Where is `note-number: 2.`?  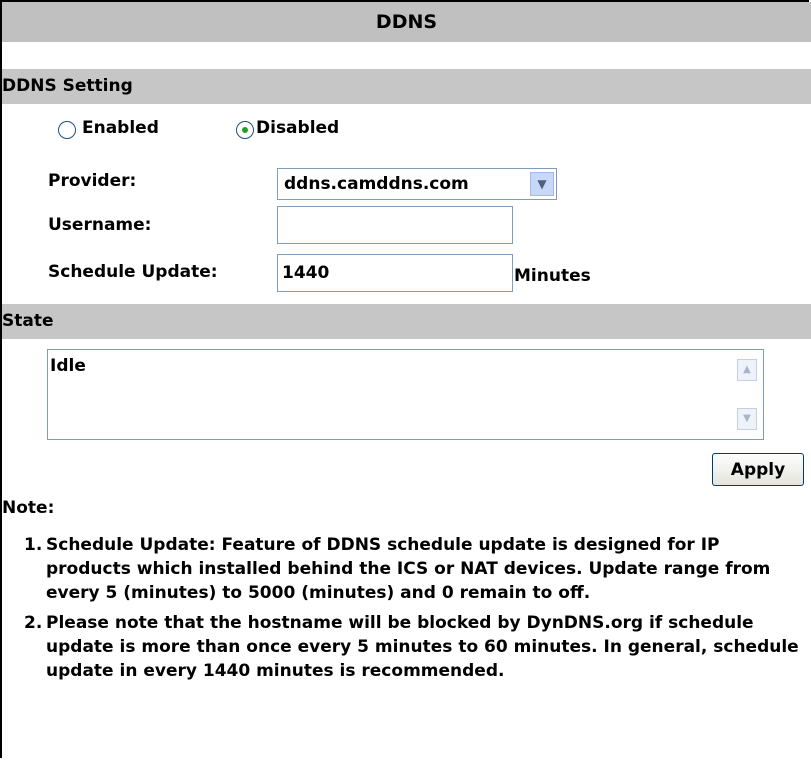 note-number: 2. is located at coordinates (33, 623).